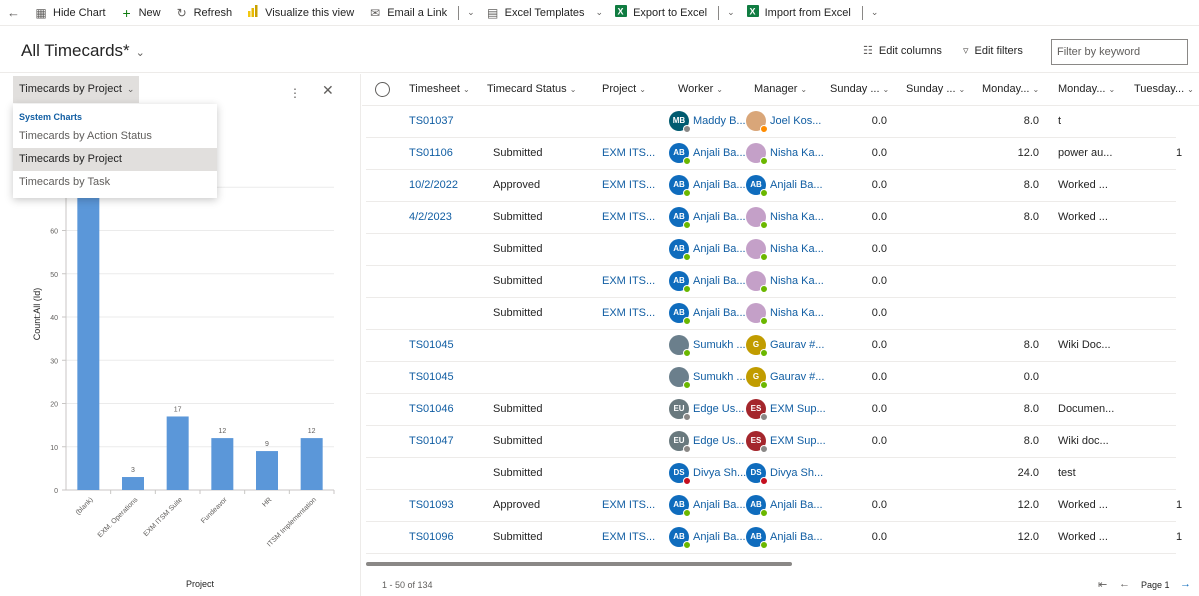 The image size is (1199, 596). Describe the element at coordinates (902, 51) in the screenshot. I see `edit-columns-button: ☷ Edit columns` at that location.